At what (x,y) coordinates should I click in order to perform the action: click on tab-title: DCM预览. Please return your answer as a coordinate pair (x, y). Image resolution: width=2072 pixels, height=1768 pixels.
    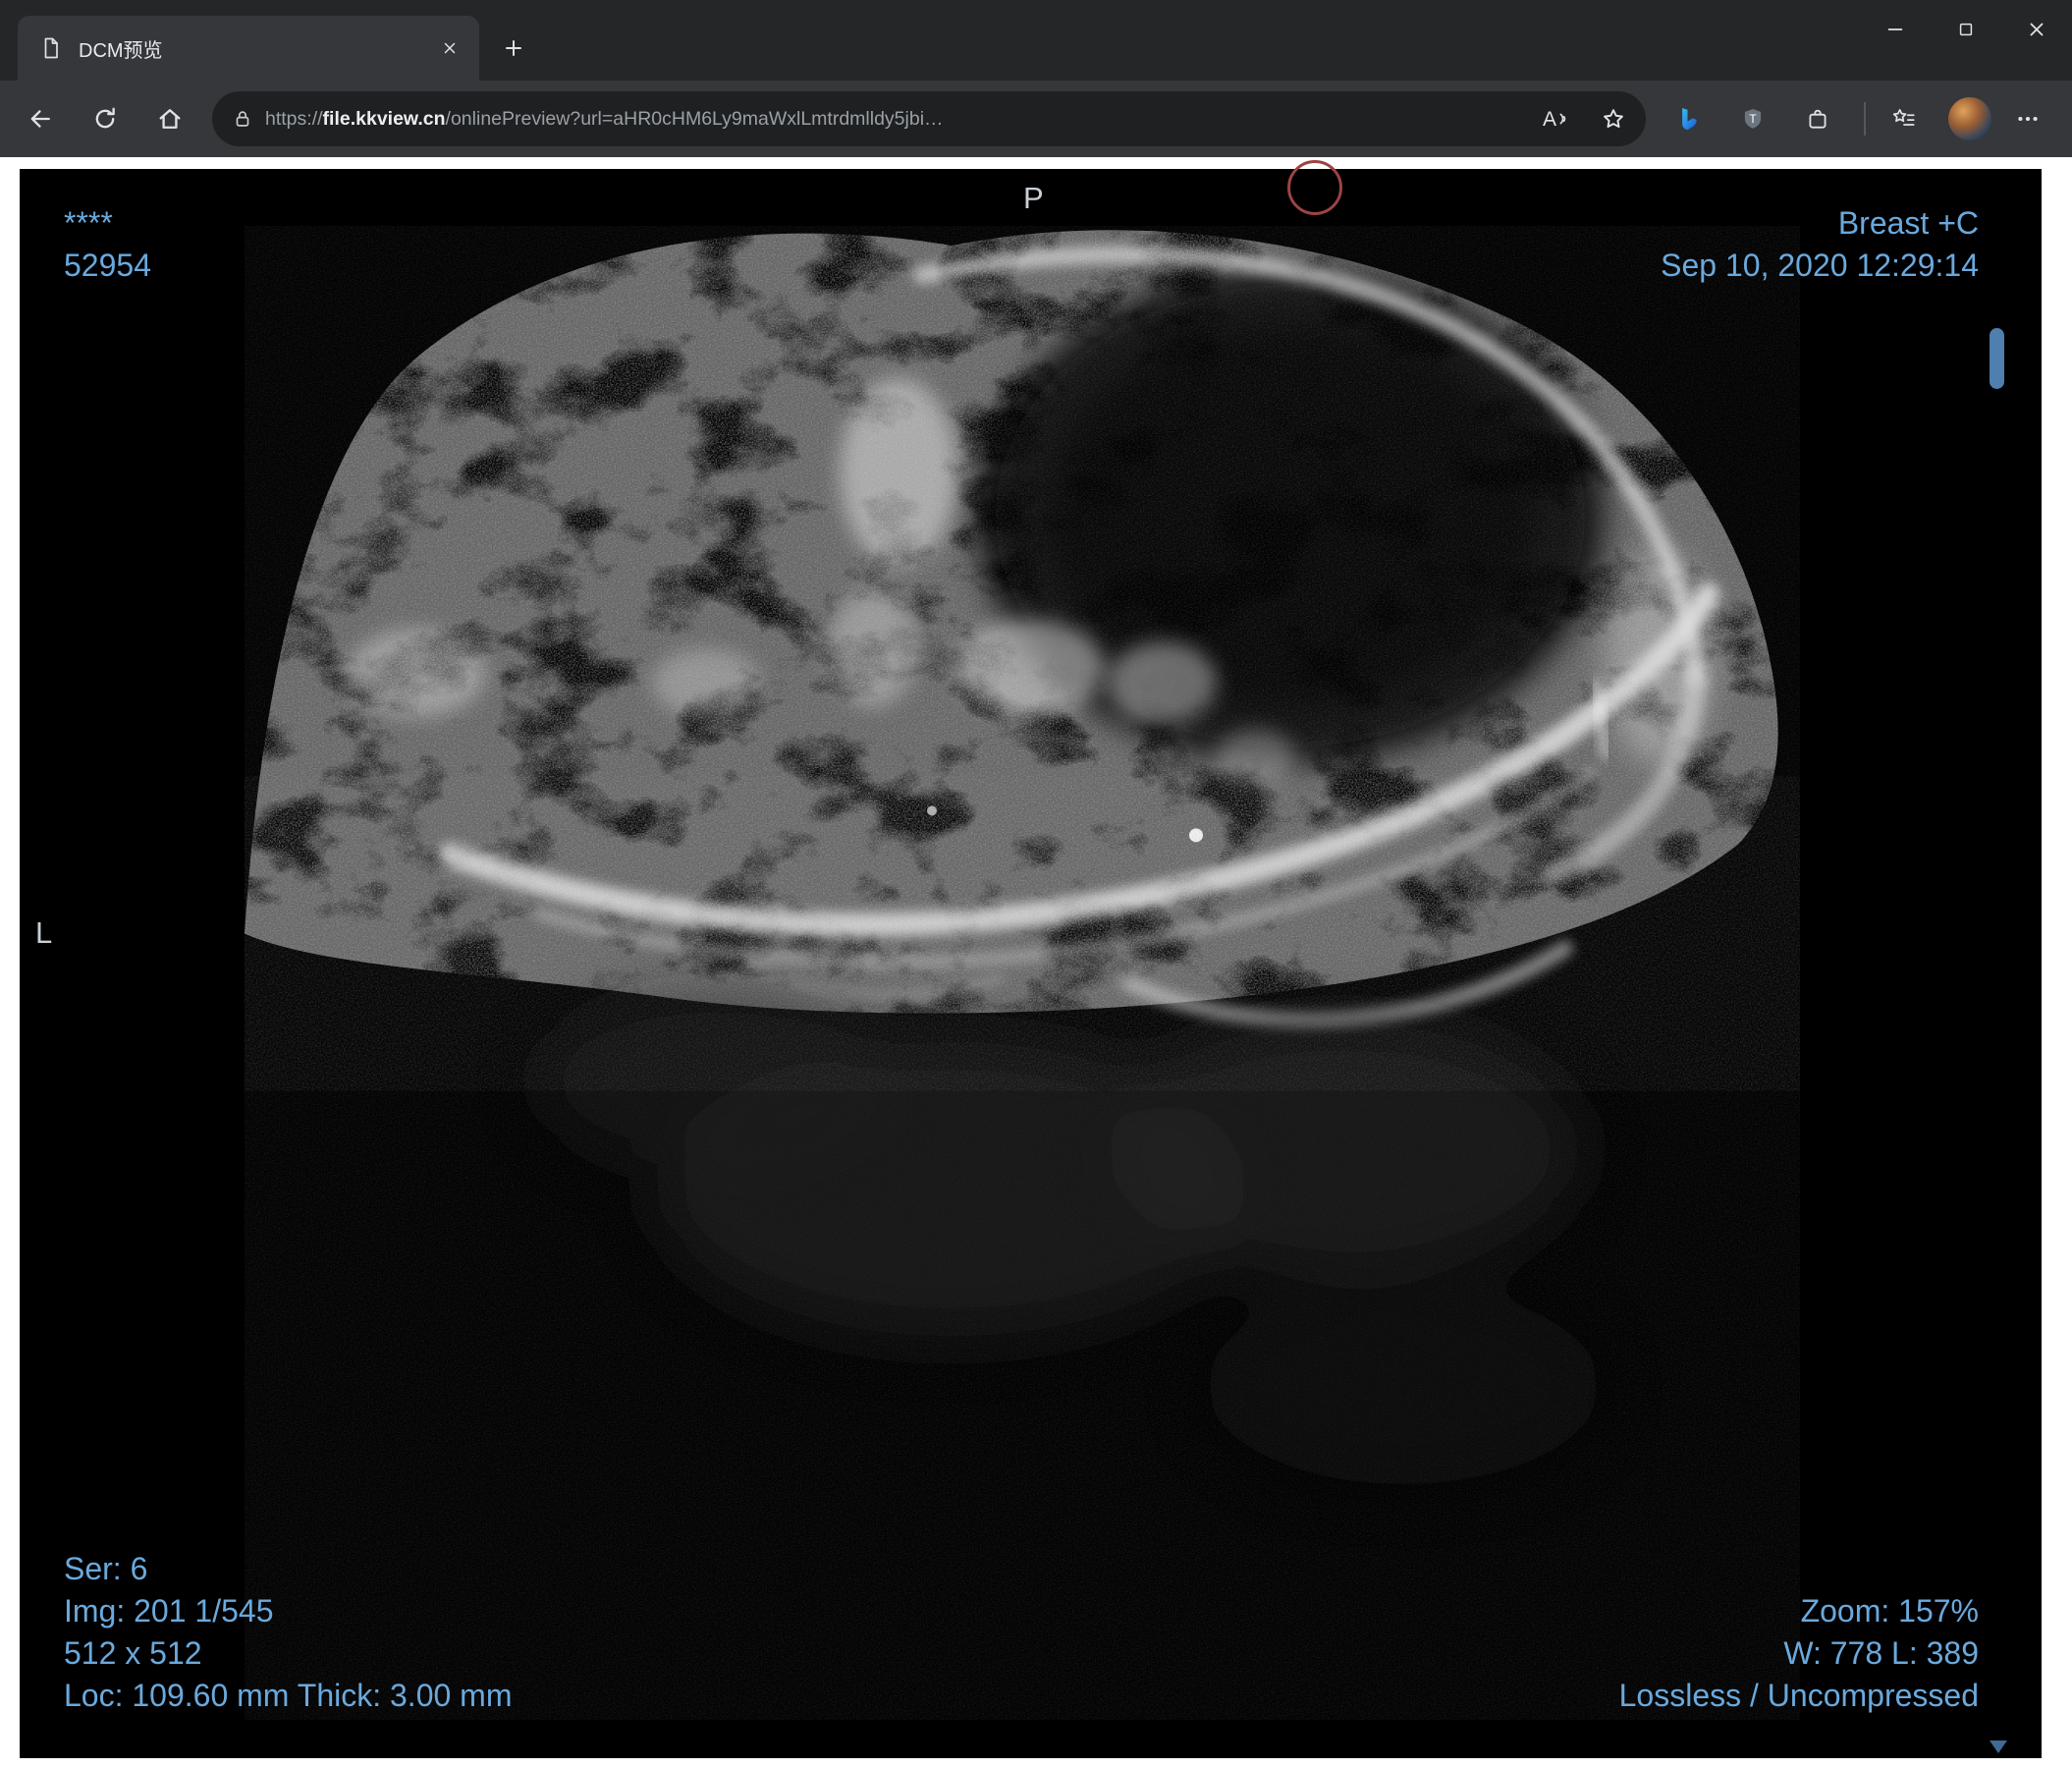
    Looking at the image, I should click on (121, 50).